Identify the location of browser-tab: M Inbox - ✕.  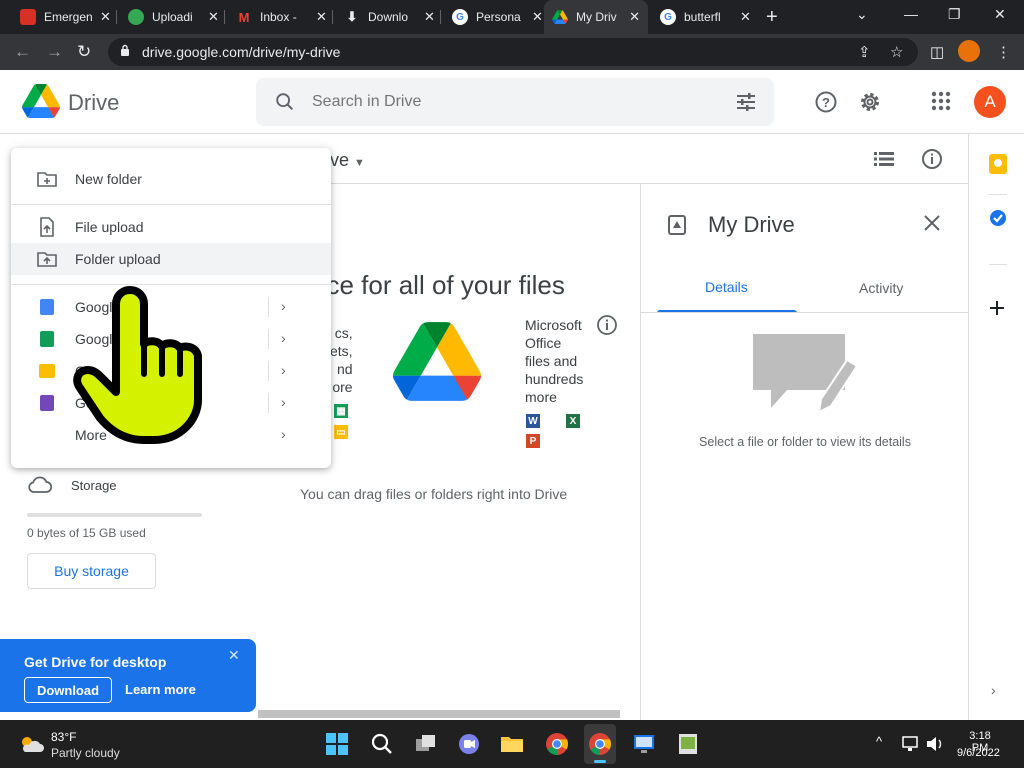
(281, 17).